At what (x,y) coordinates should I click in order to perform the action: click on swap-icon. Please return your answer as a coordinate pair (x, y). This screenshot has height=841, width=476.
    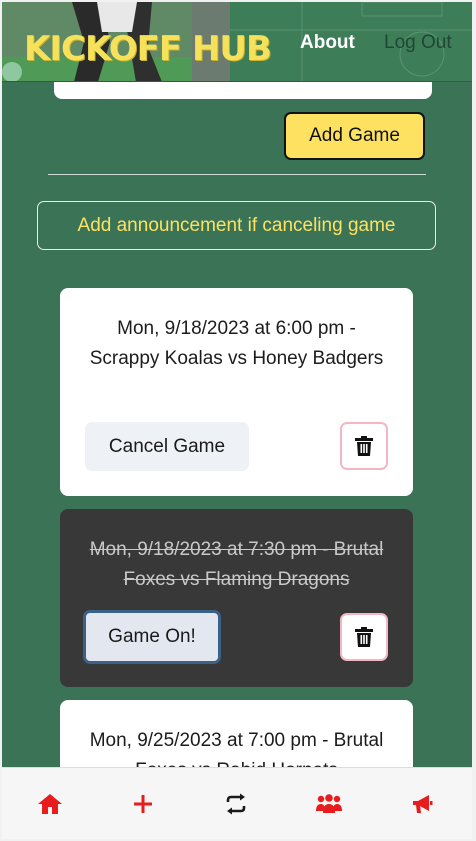
    Looking at the image, I should click on (236, 804).